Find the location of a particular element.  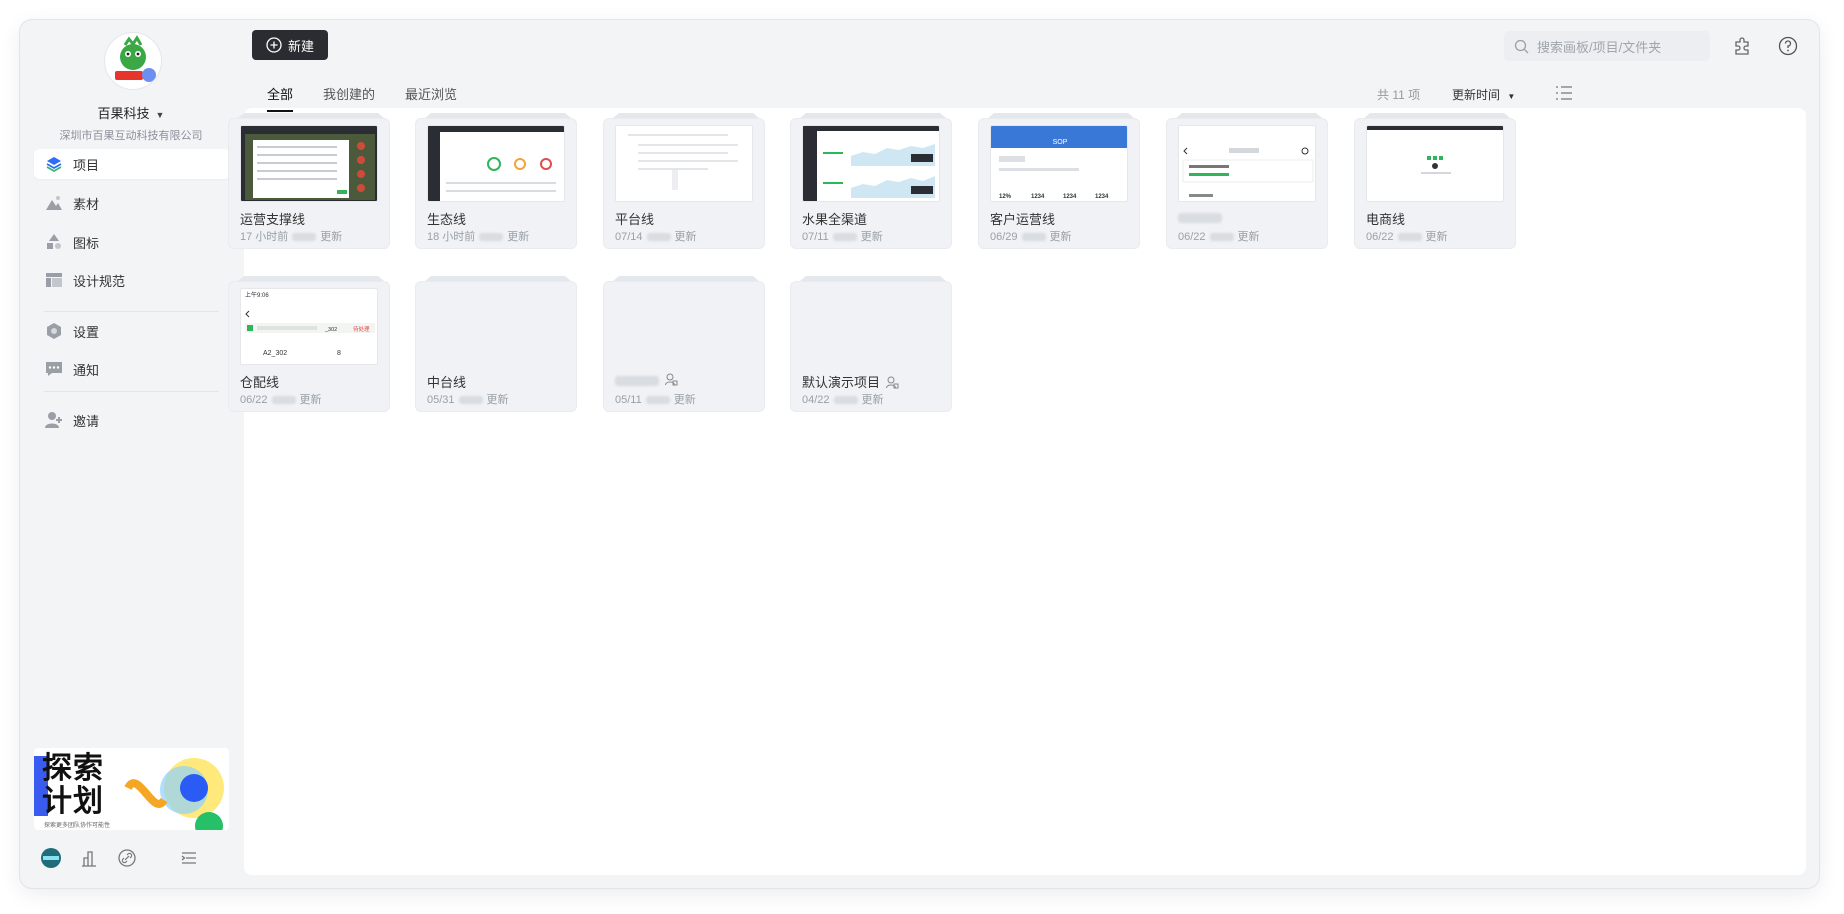

sidebar-item-icons: 图标 is located at coordinates (132, 242).